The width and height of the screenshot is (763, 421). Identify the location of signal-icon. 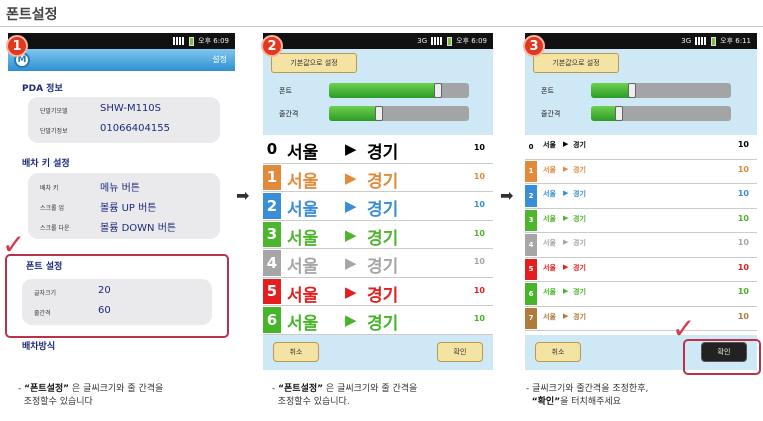
(701, 41).